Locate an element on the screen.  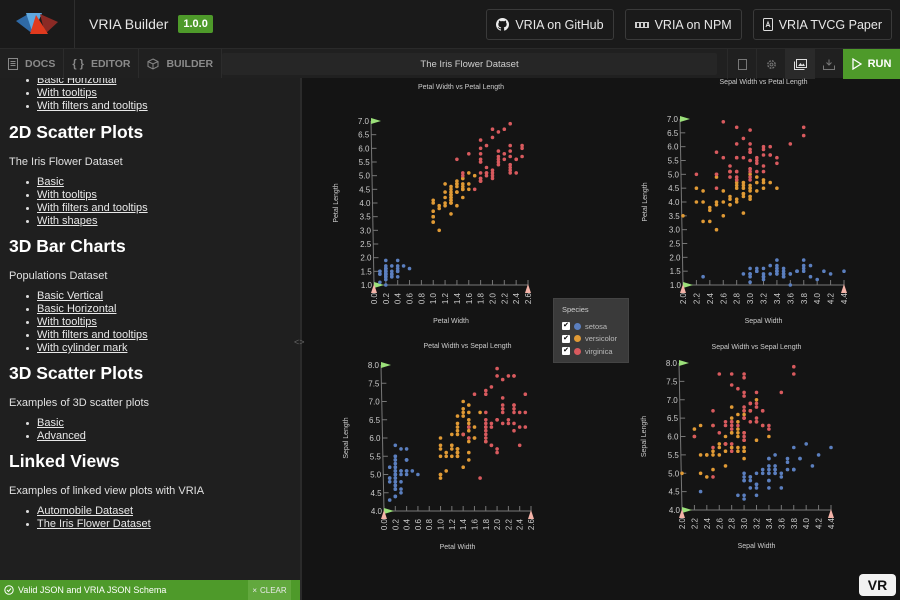
download-button is located at coordinates (828, 64).